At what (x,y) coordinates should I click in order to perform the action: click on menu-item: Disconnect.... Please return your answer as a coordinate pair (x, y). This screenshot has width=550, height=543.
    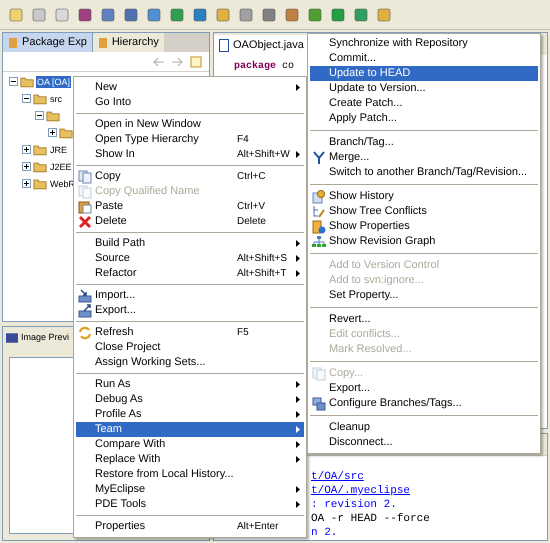
    Looking at the image, I should click on (424, 442).